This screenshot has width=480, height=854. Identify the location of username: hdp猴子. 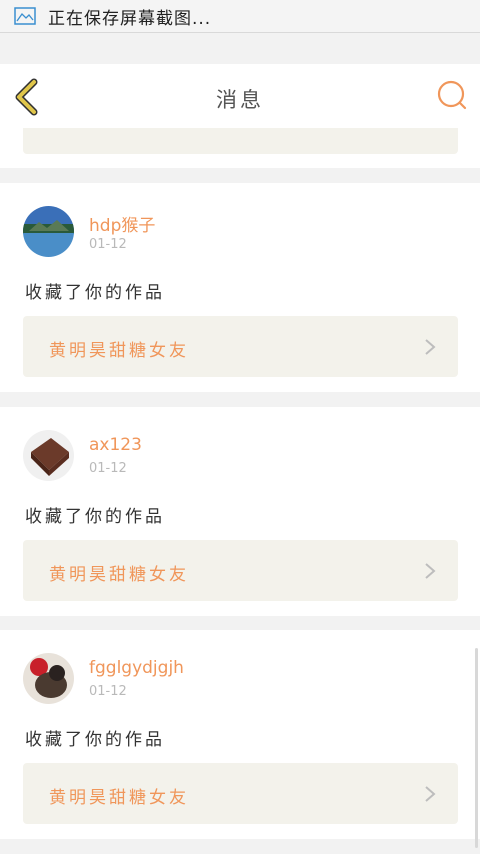
(122, 223).